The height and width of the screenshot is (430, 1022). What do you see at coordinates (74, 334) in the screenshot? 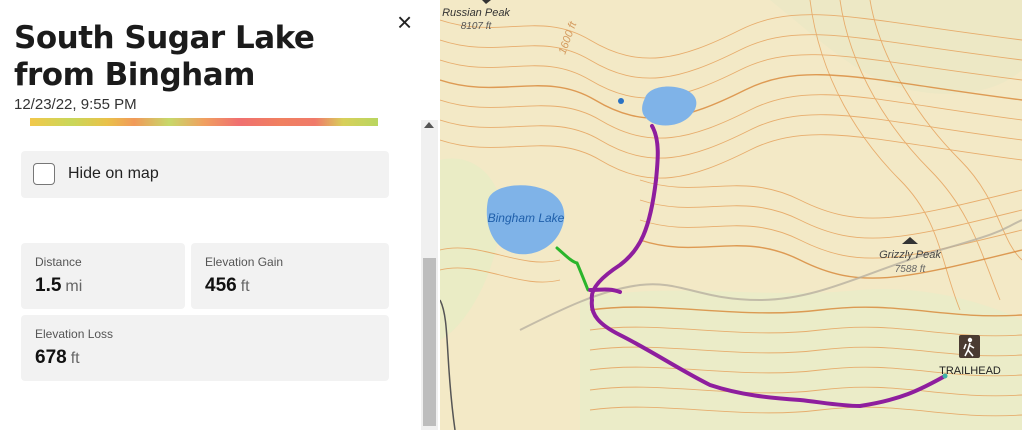
I see `stat-label: Elevation Loss` at bounding box center [74, 334].